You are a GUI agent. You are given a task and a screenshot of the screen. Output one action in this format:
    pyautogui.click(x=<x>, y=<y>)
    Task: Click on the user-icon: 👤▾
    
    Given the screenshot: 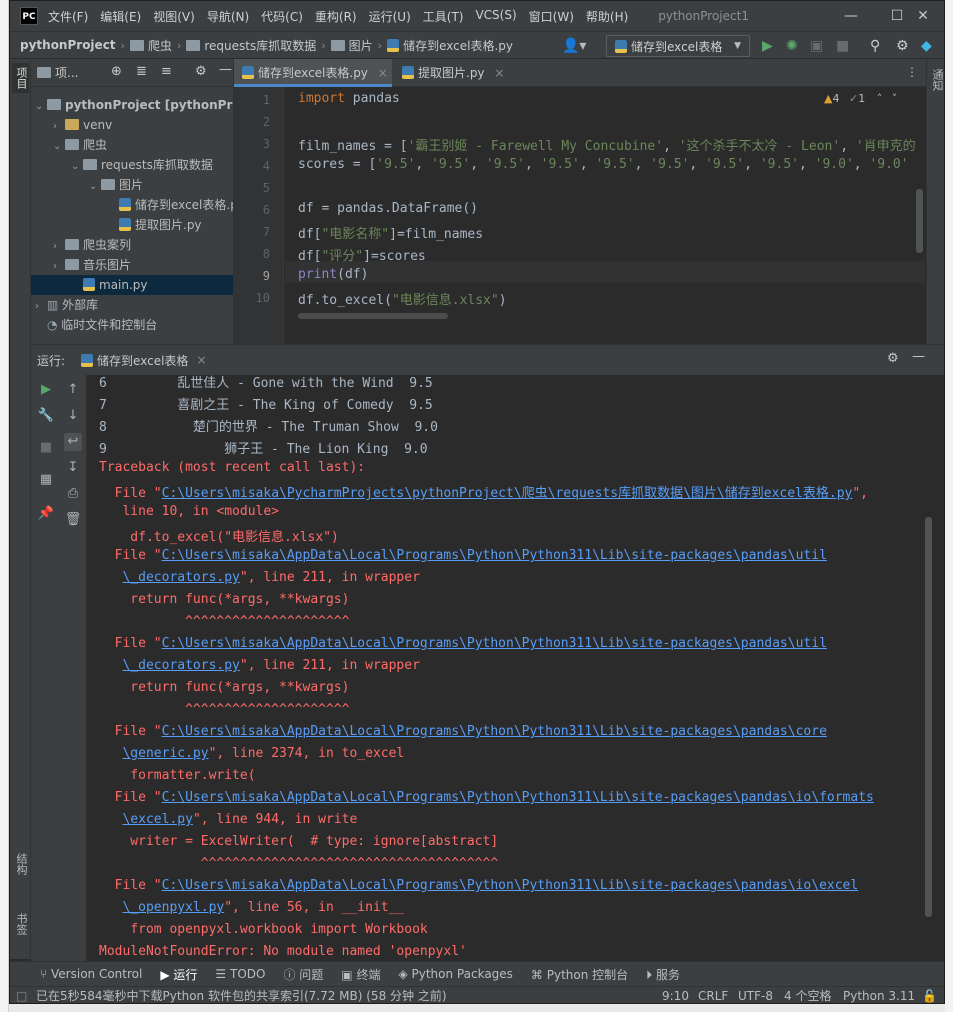 What is the action you would take?
    pyautogui.click(x=574, y=46)
    